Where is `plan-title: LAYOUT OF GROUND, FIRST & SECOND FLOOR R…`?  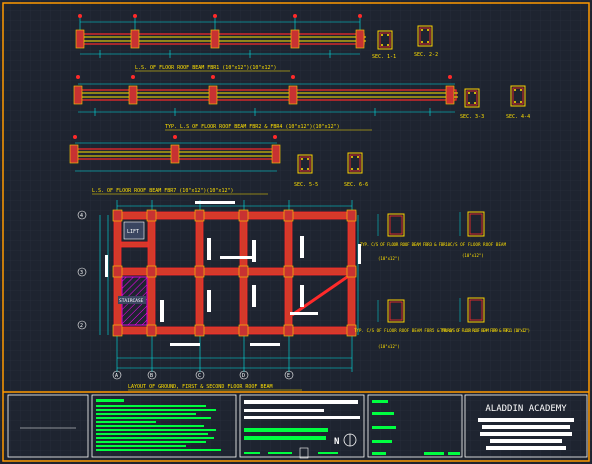 plan-title: LAYOUT OF GROUND, FIRST & SECOND FLOOR R… is located at coordinates (200, 387).